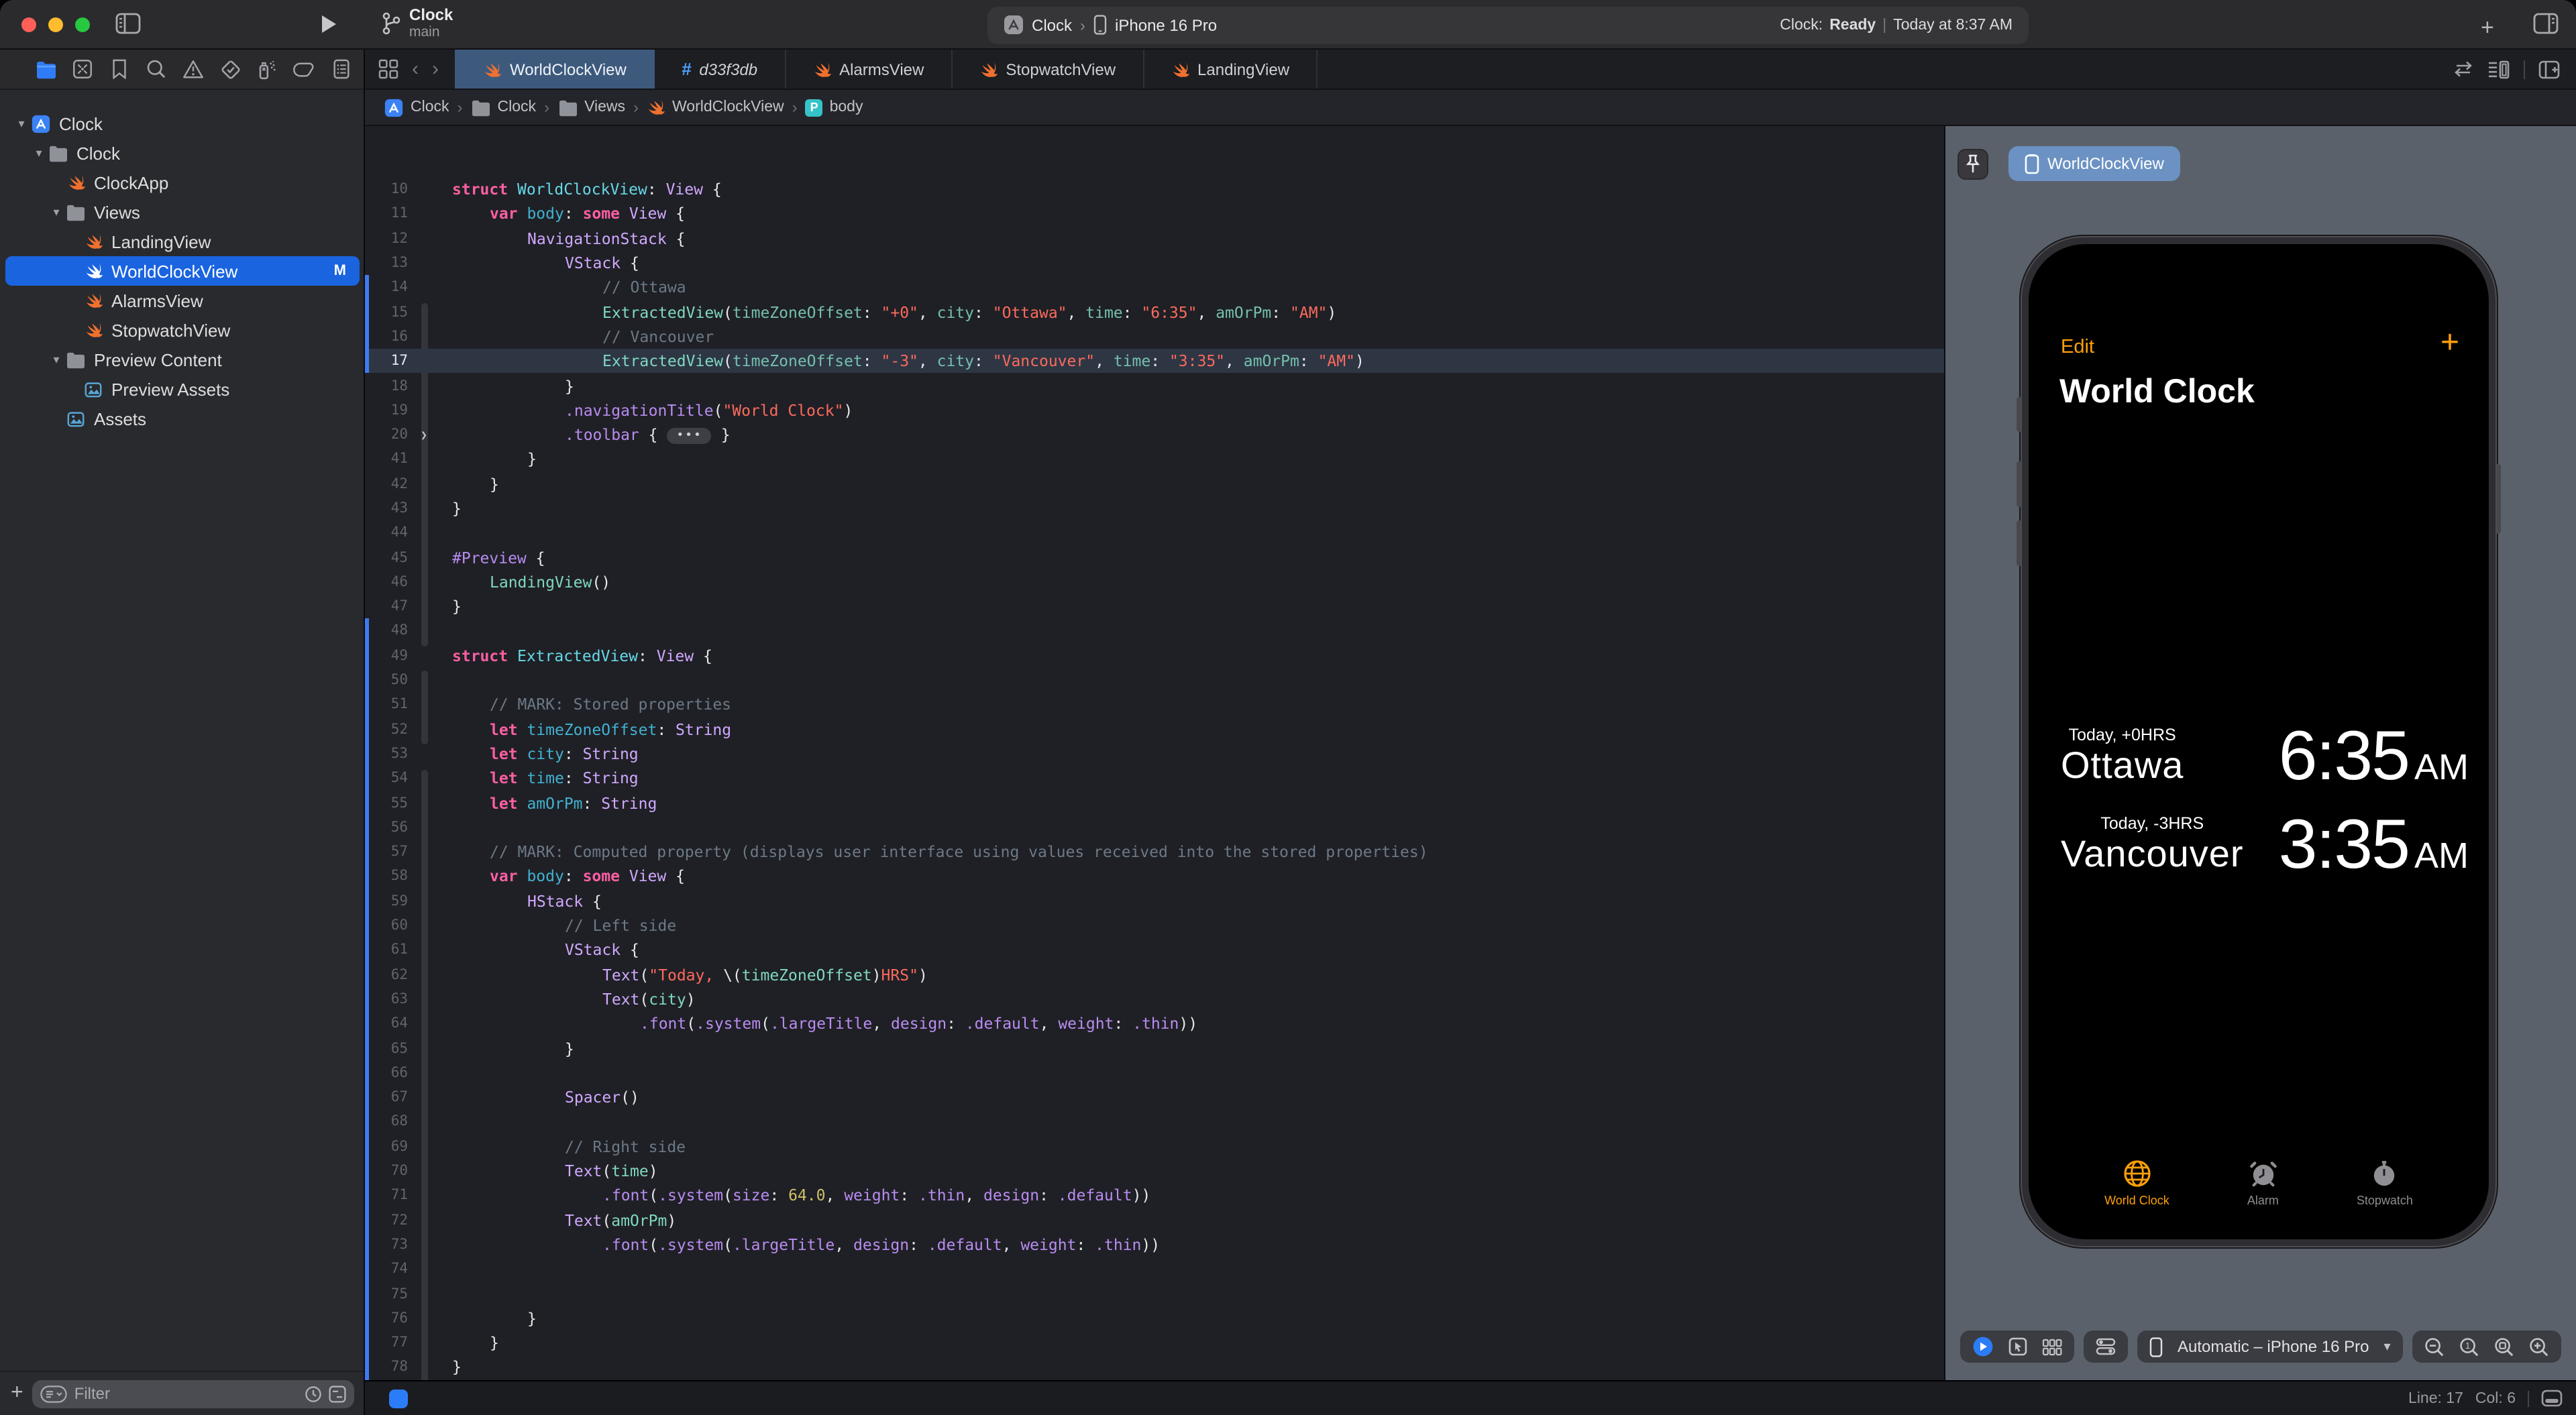 Image resolution: width=2576 pixels, height=1415 pixels. What do you see at coordinates (1154, 1220) in the screenshot?
I see `code-line-72: 72 Text(amOrPm)` at bounding box center [1154, 1220].